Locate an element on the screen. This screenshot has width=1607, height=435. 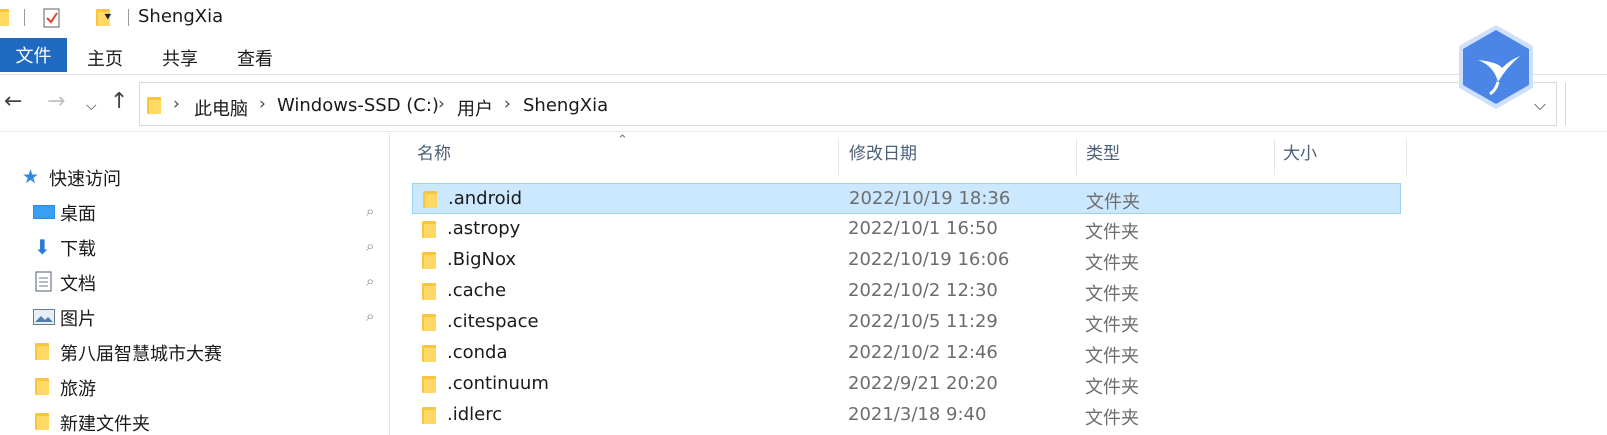
table-row: .astropy 2022/10/1 16:50 文件夹 is located at coordinates (906, 229).